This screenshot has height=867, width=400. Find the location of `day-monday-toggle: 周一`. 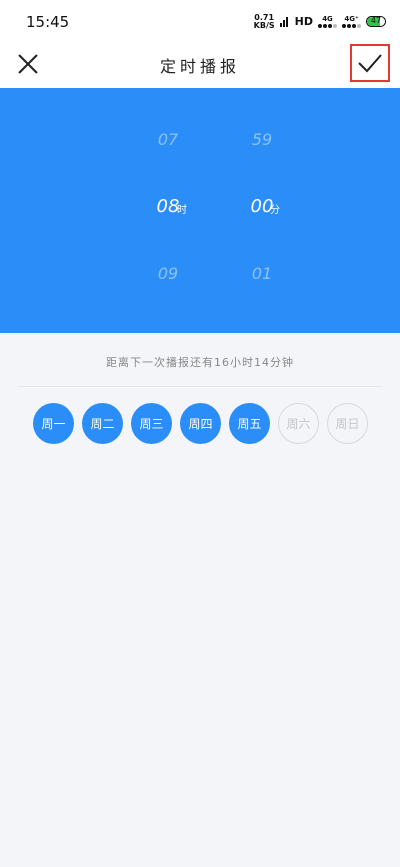

day-monday-toggle: 周一 is located at coordinates (53, 423).